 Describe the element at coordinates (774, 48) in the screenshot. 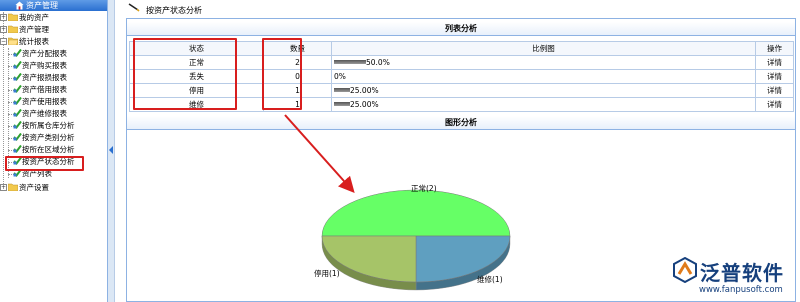

I see `column-header-action: 操作` at that location.